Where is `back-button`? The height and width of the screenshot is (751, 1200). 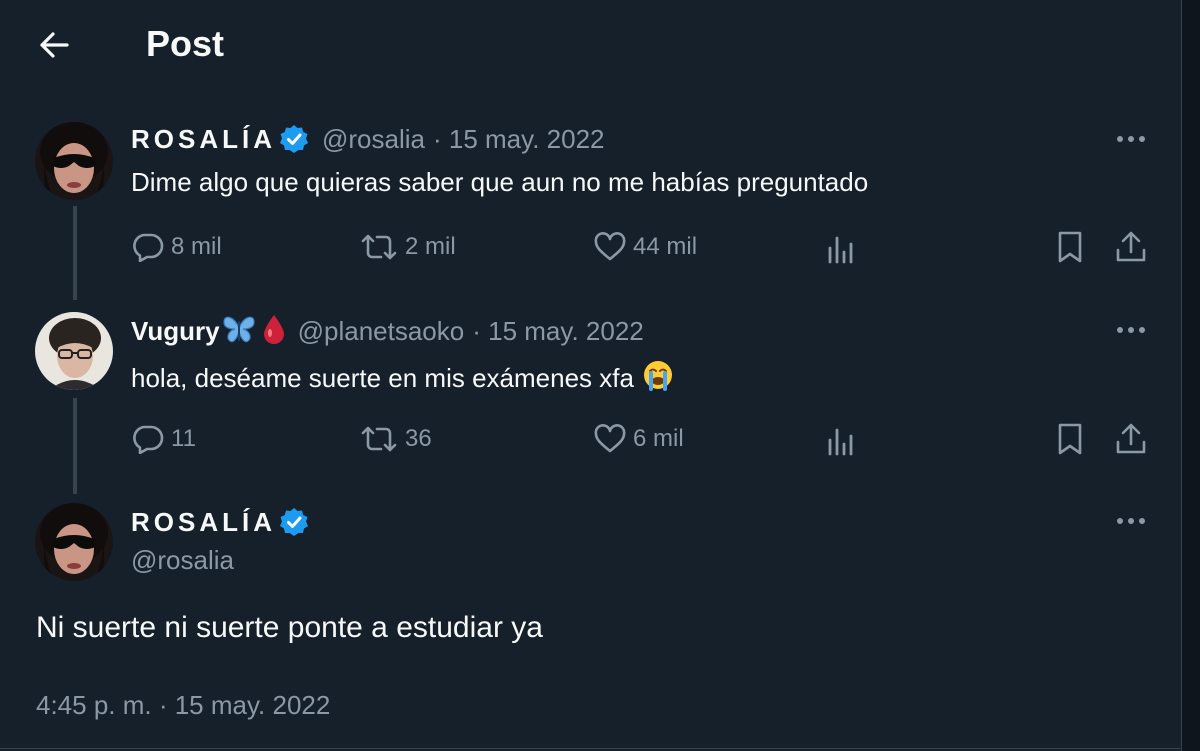
back-button is located at coordinates (54, 45).